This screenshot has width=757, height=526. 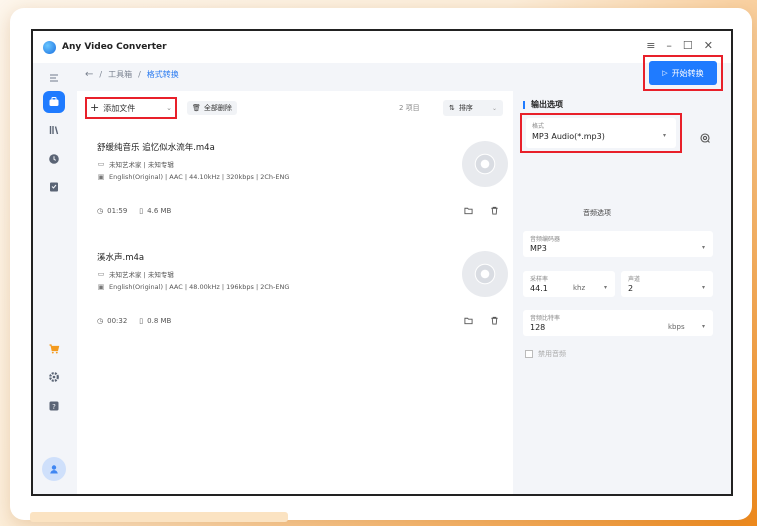 I want to click on minimize-icon: –, so click(x=669, y=46).